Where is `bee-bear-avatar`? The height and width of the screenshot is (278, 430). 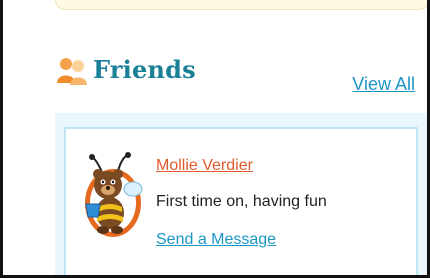
bee-bear-avatar is located at coordinates (113, 198).